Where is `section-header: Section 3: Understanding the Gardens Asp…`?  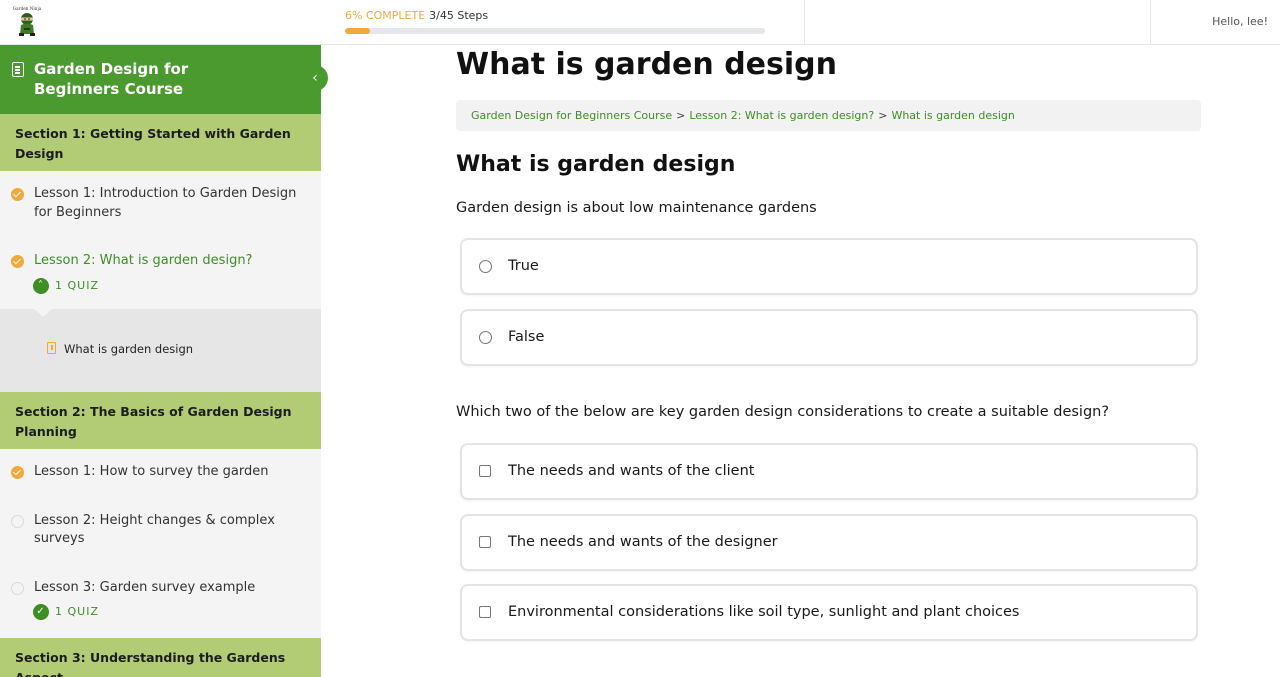
section-header: Section 3: Understanding the Gardens Asp… is located at coordinates (160, 657).